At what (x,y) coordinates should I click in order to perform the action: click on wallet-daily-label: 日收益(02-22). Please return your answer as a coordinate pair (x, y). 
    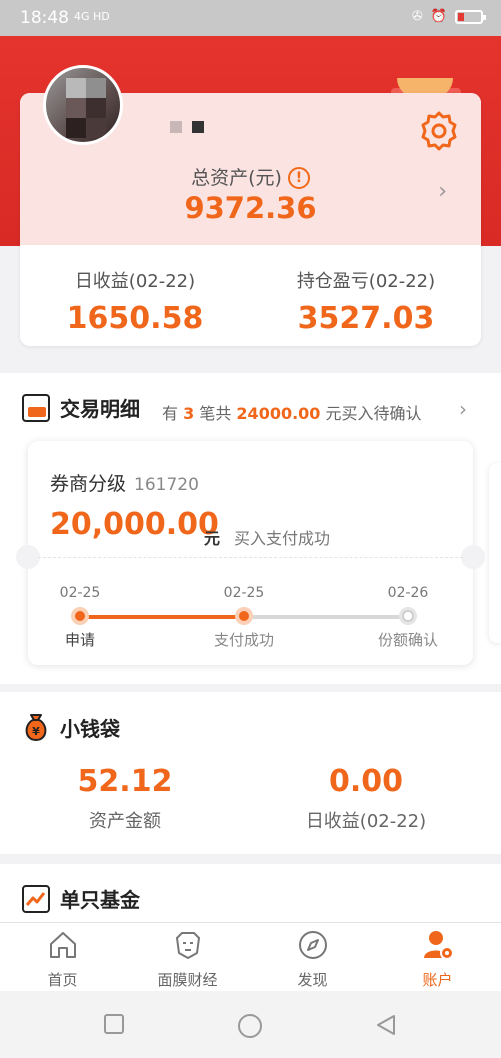
    Looking at the image, I should click on (366, 821).